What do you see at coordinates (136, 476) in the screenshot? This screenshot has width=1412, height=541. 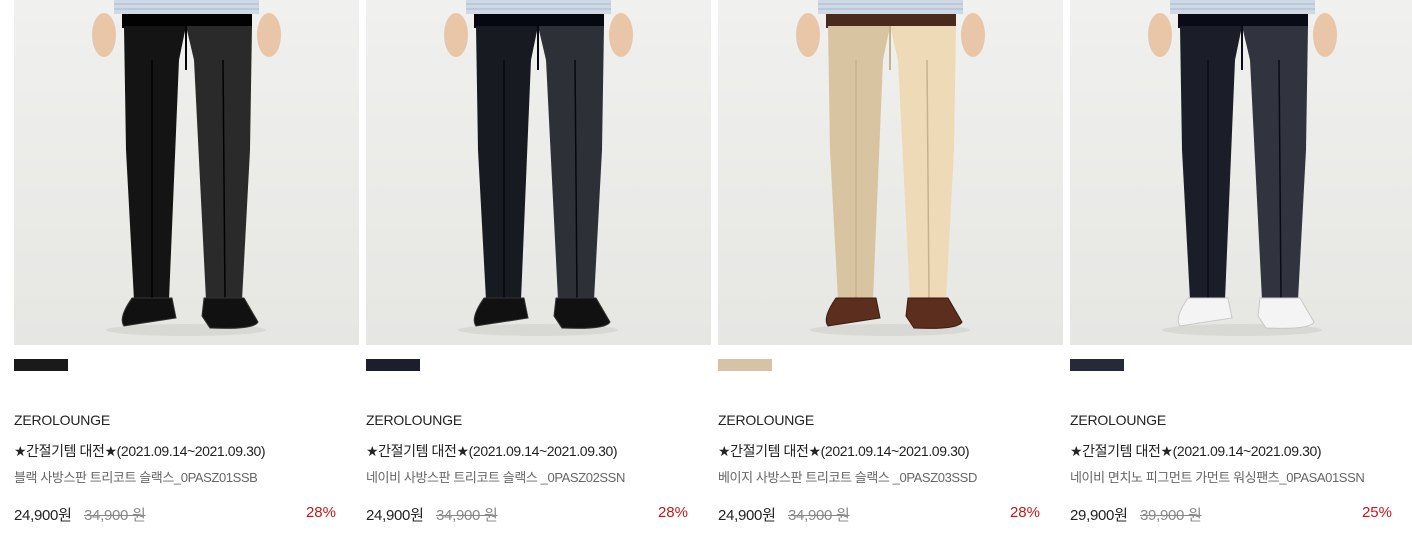 I see `product-name: 블랙 사방스판 트리코트 슬랙스_0PASZ01SSB` at bounding box center [136, 476].